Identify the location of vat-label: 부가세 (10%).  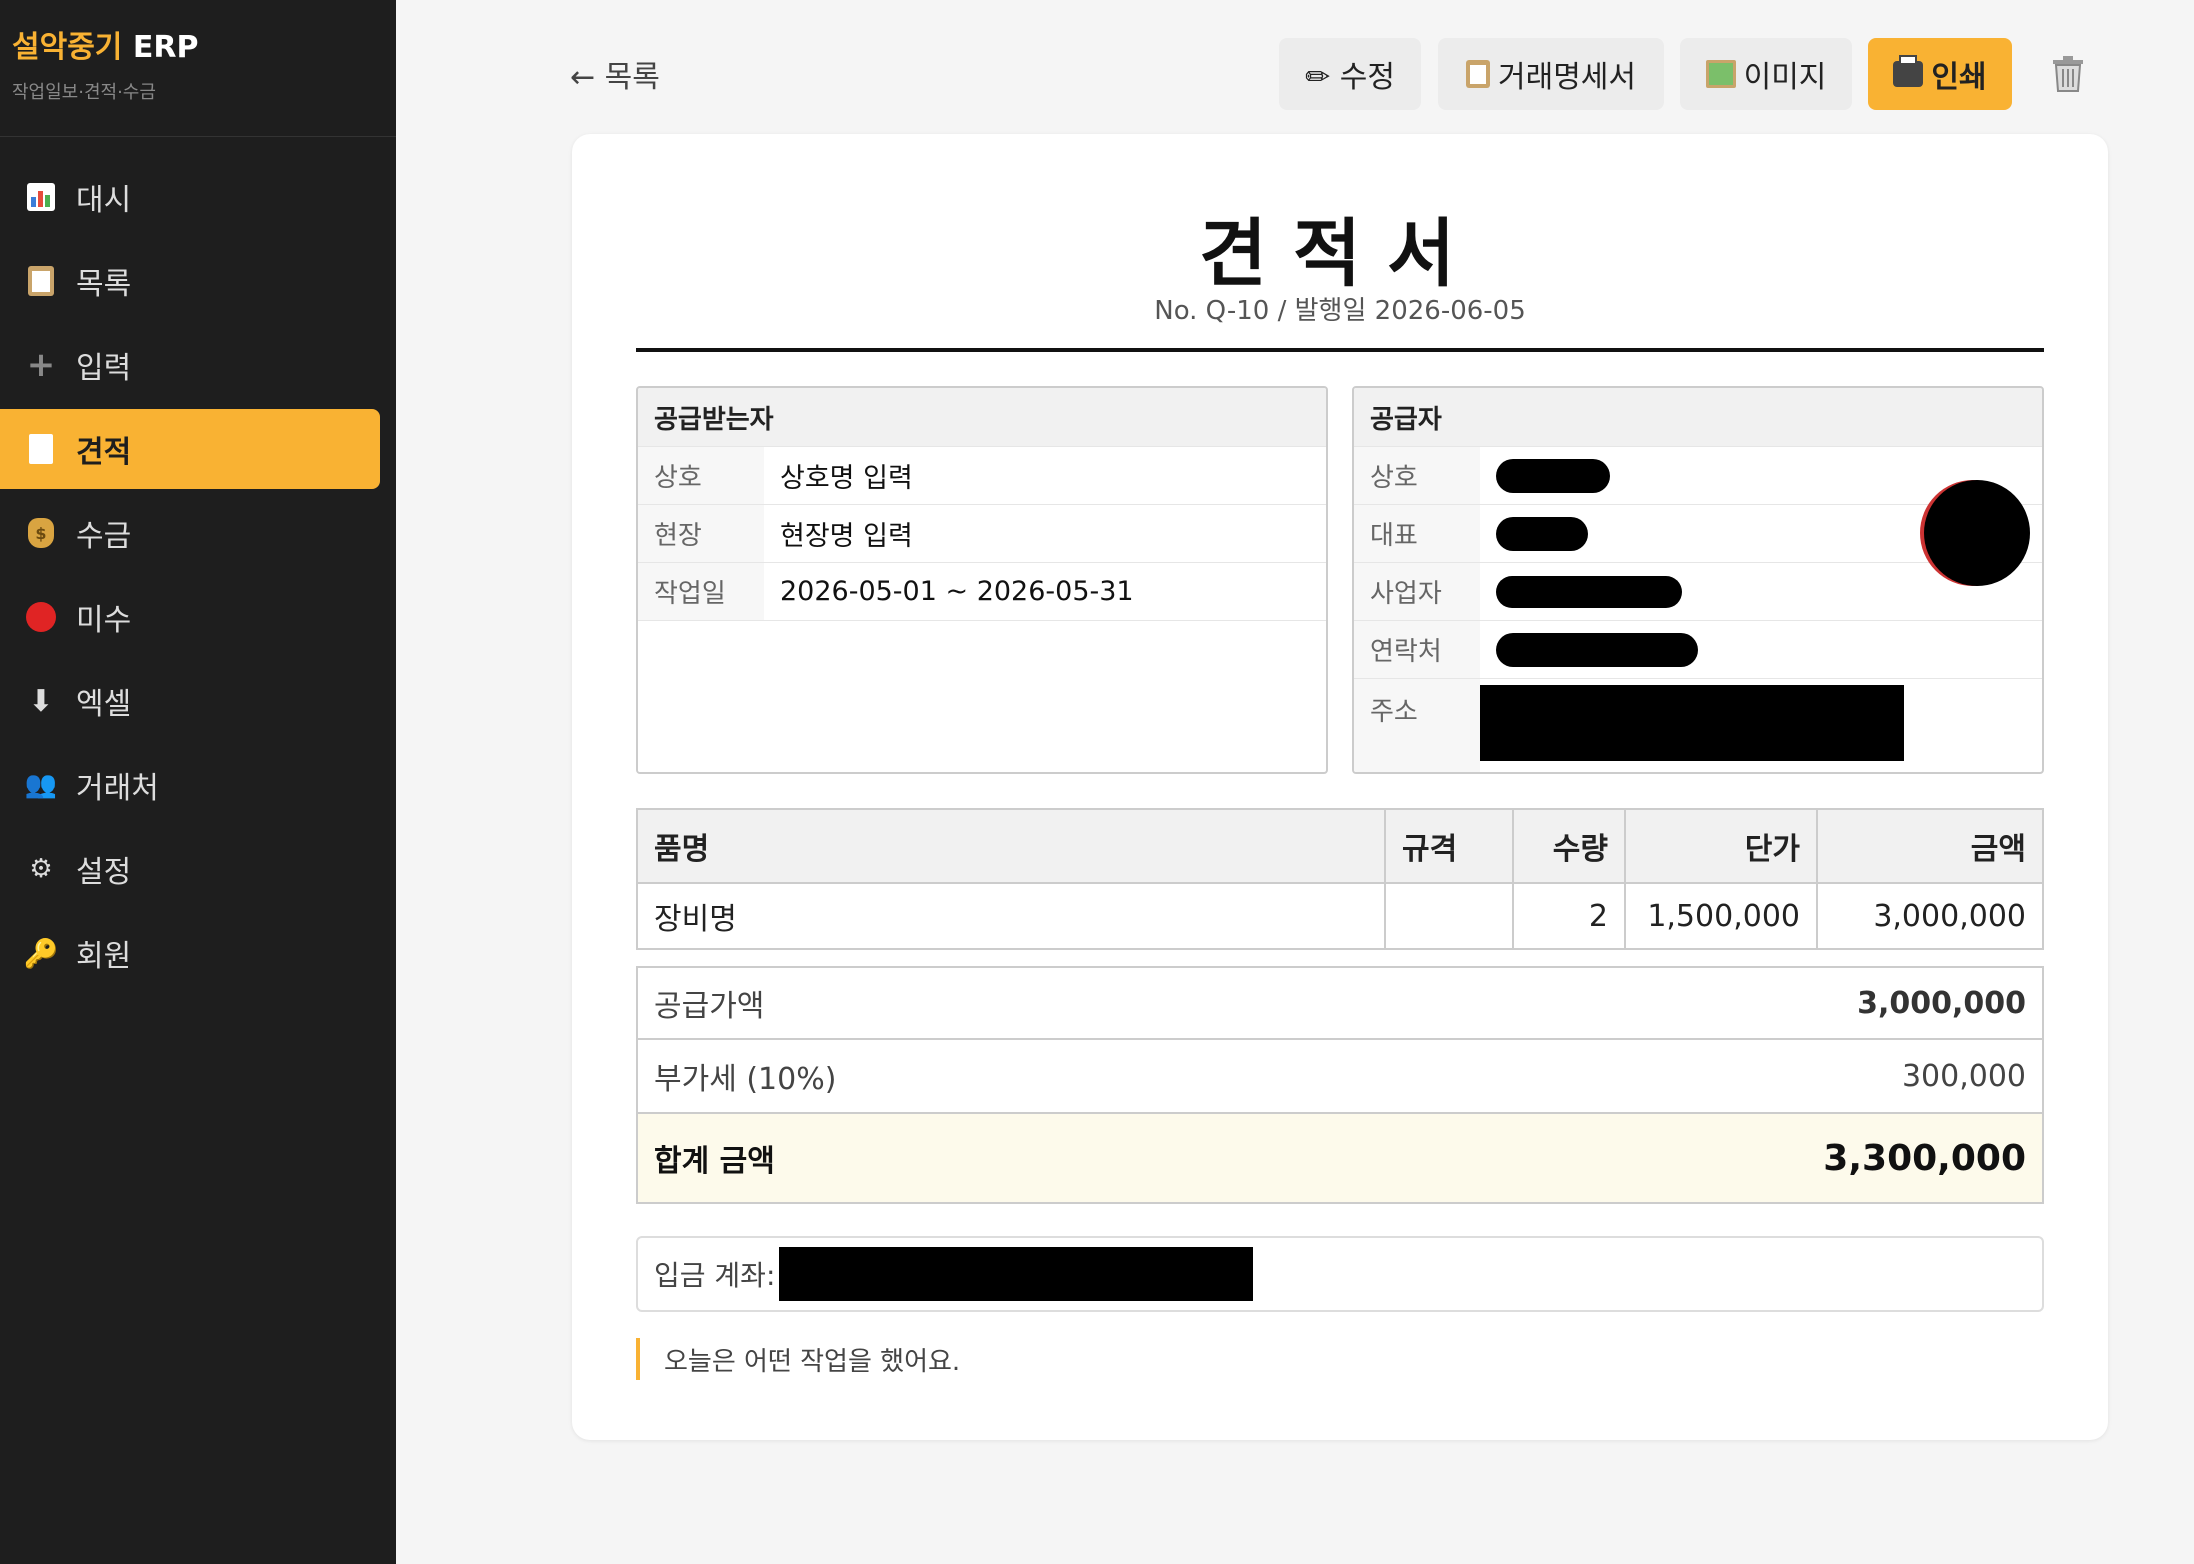
(745, 1079).